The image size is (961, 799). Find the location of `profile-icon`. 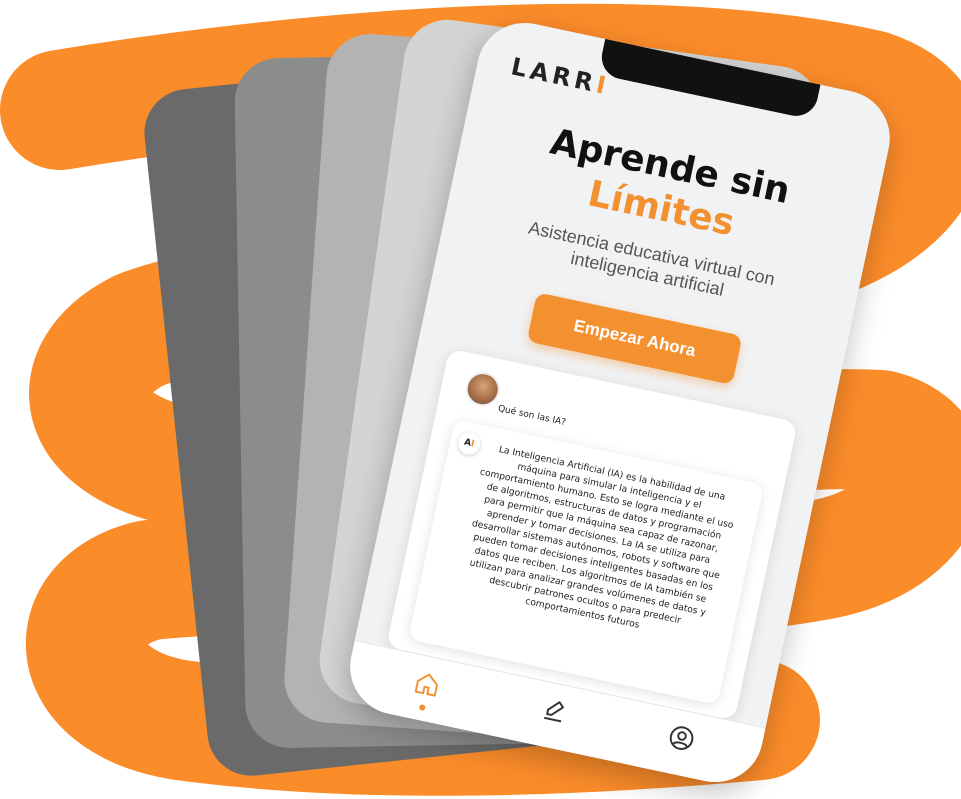

profile-icon is located at coordinates (681, 738).